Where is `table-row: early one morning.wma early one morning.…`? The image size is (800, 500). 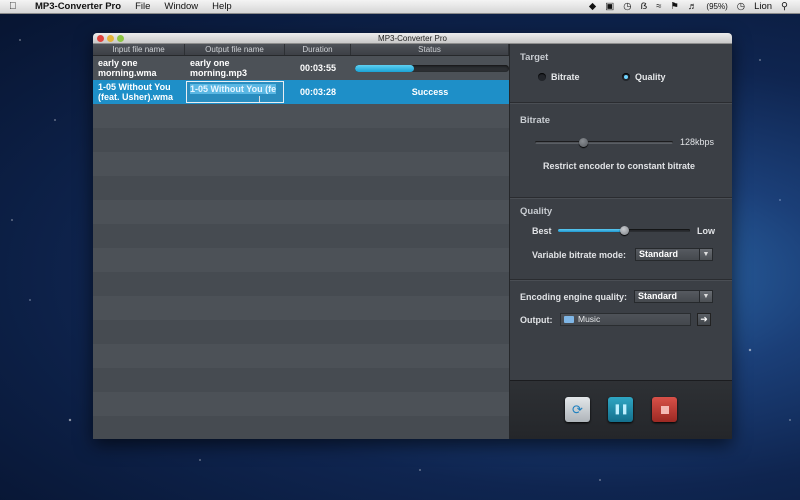 table-row: early one morning.wma early one morning.… is located at coordinates (301, 68).